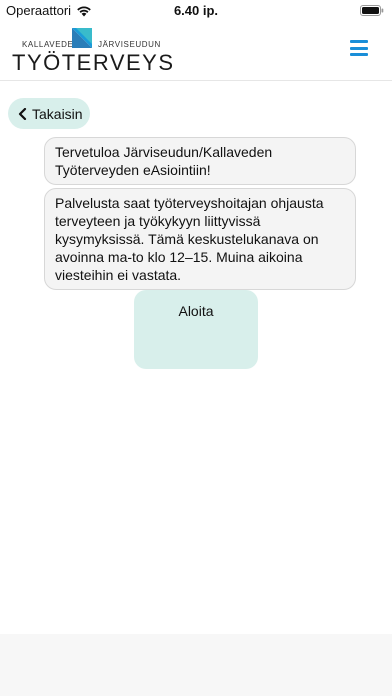  What do you see at coordinates (93, 62) in the screenshot?
I see `logo-text-main: TYÖTERVEYS` at bounding box center [93, 62].